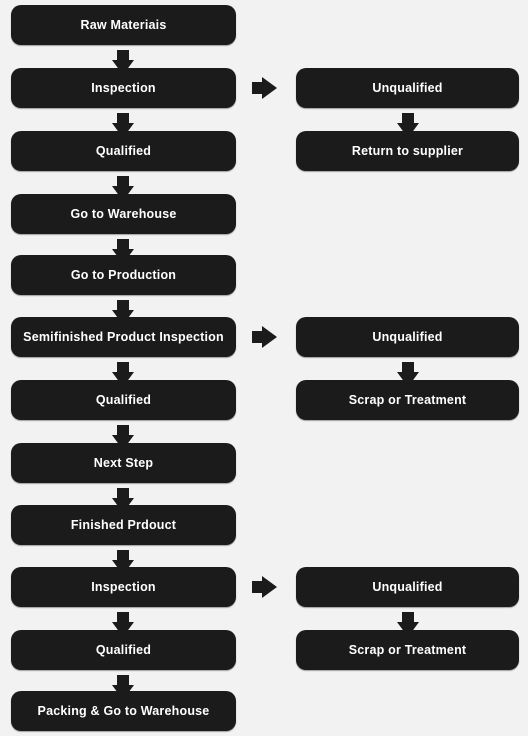 The height and width of the screenshot is (736, 528). I want to click on process-node-raw-materials: Raw Materiais, so click(123, 25).